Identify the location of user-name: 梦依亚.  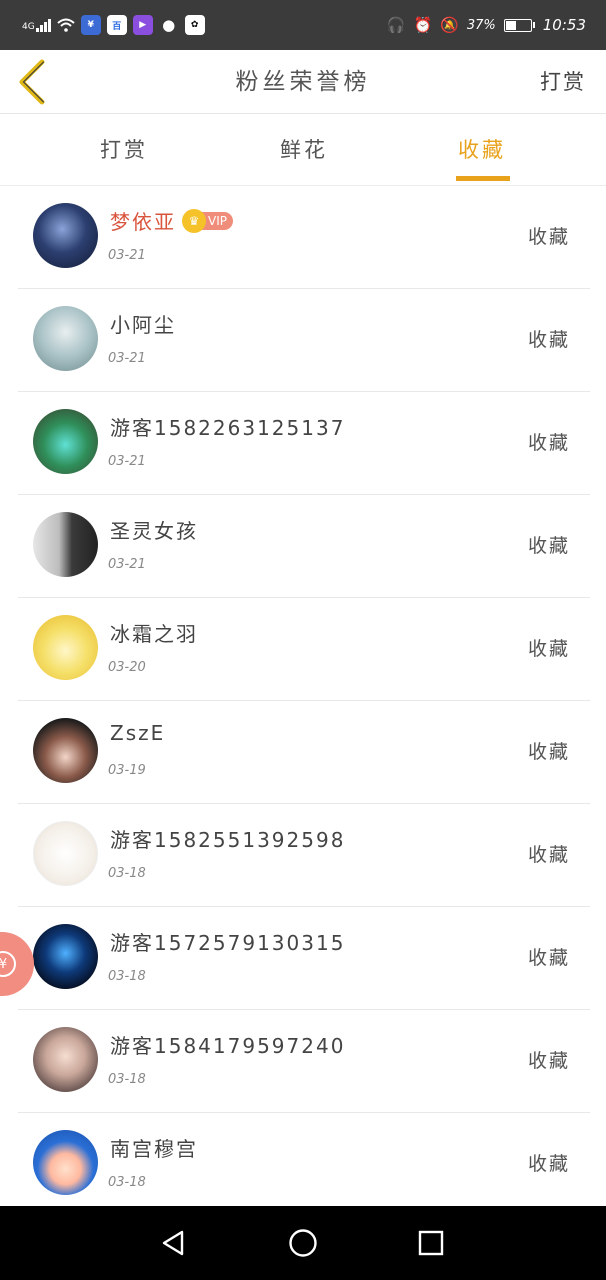
(143, 222).